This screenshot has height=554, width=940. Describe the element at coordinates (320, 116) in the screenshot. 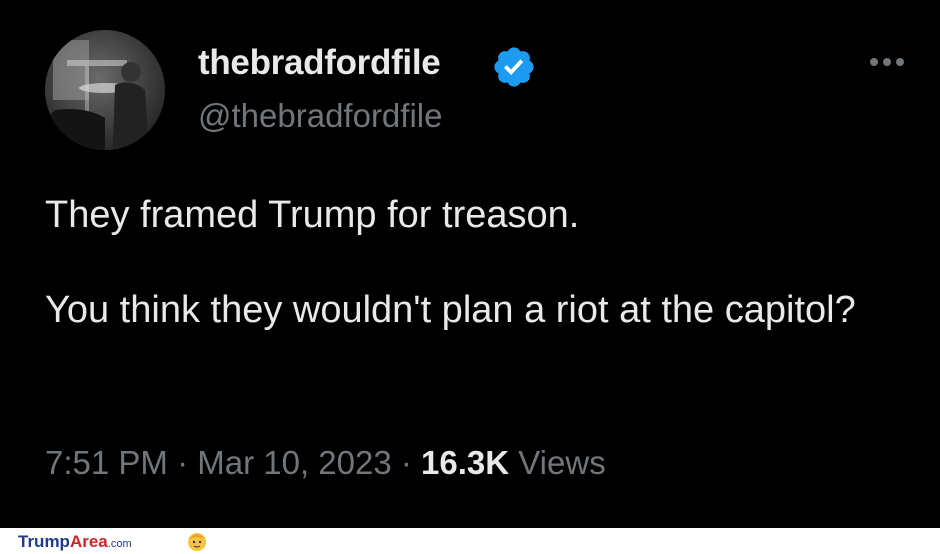

I see `user-handle: @thebradfordfile` at that location.